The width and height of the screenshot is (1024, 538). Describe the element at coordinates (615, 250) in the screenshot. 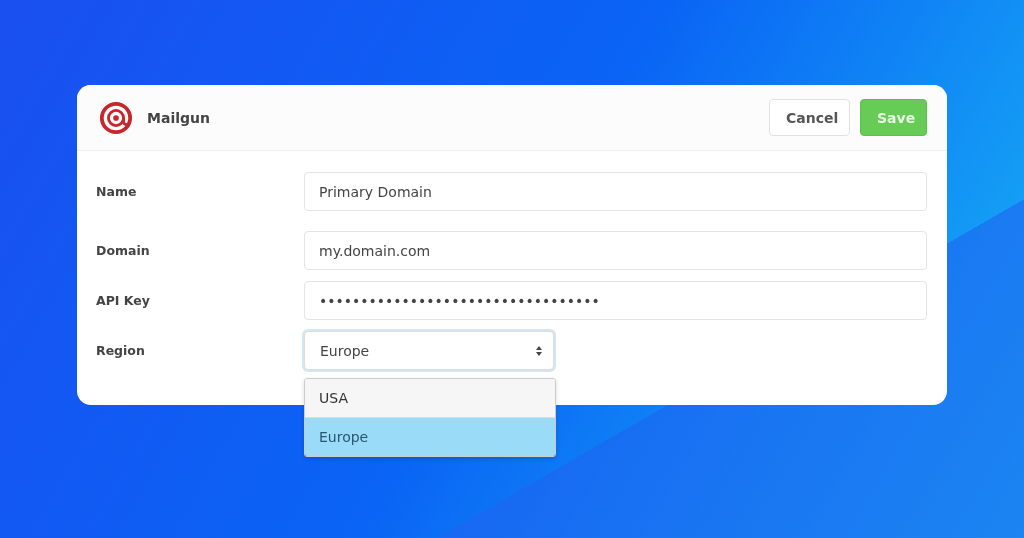

I see `text-field: my.domain.com` at that location.